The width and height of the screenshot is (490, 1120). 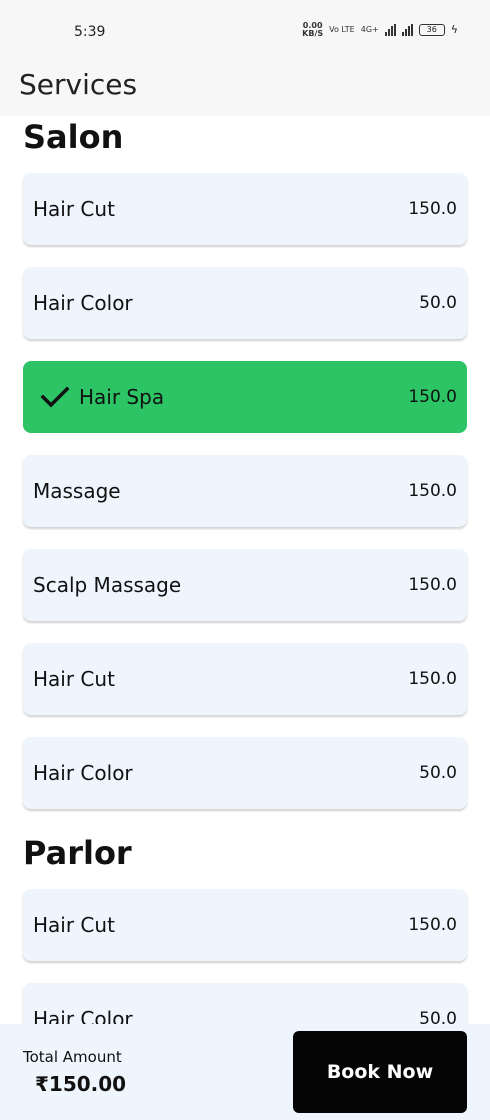 What do you see at coordinates (380, 30) in the screenshot?
I see `status-icons: 0.00 KB/S Vo LTE 4G+ 36 ϟ` at bounding box center [380, 30].